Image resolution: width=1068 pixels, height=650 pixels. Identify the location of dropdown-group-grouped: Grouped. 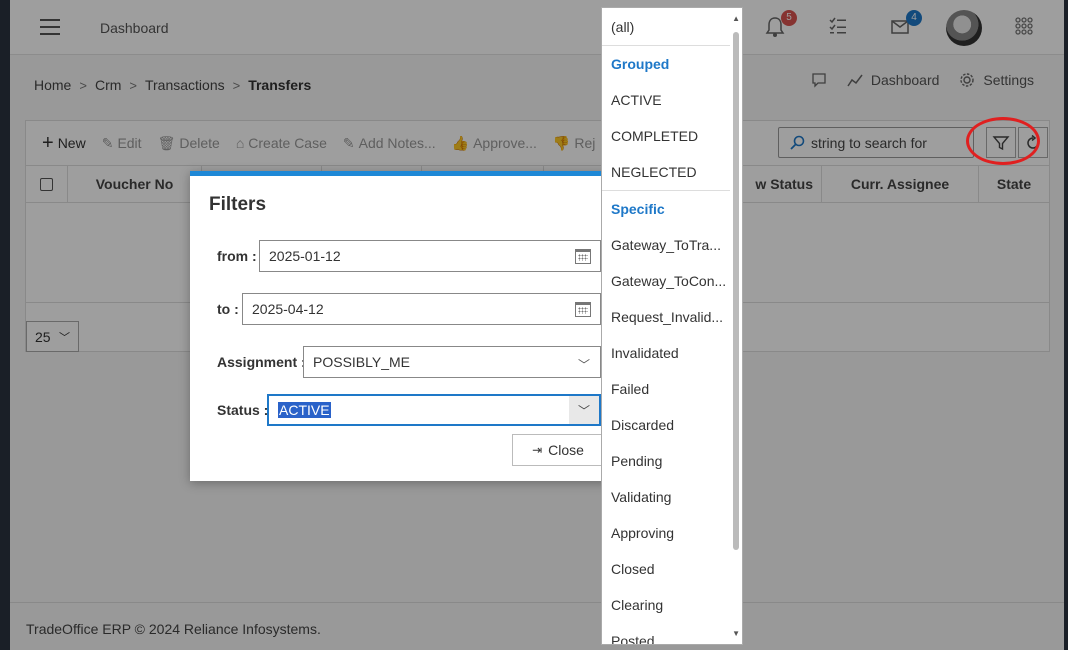
(640, 64).